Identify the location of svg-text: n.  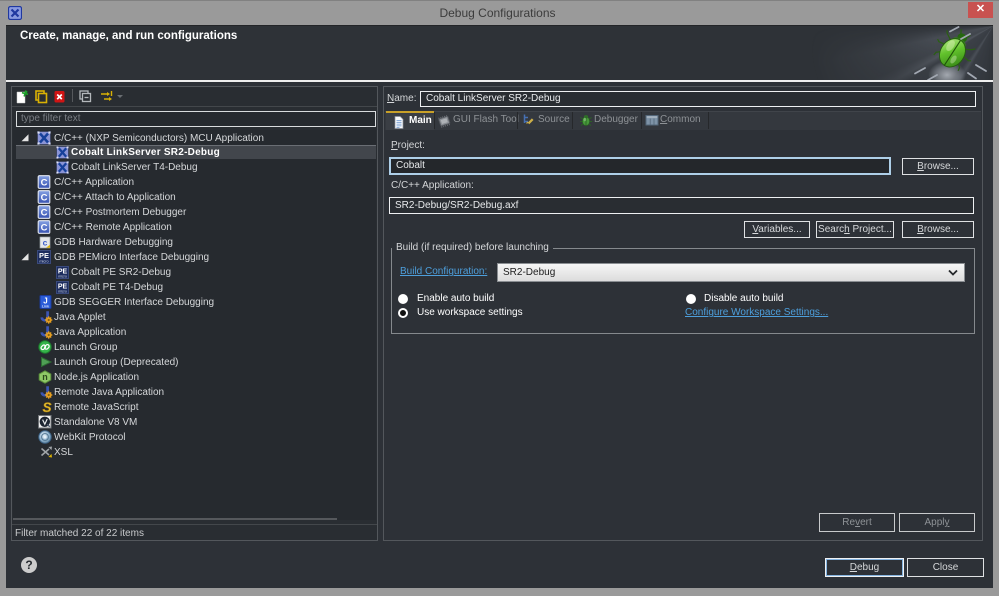
(45, 377).